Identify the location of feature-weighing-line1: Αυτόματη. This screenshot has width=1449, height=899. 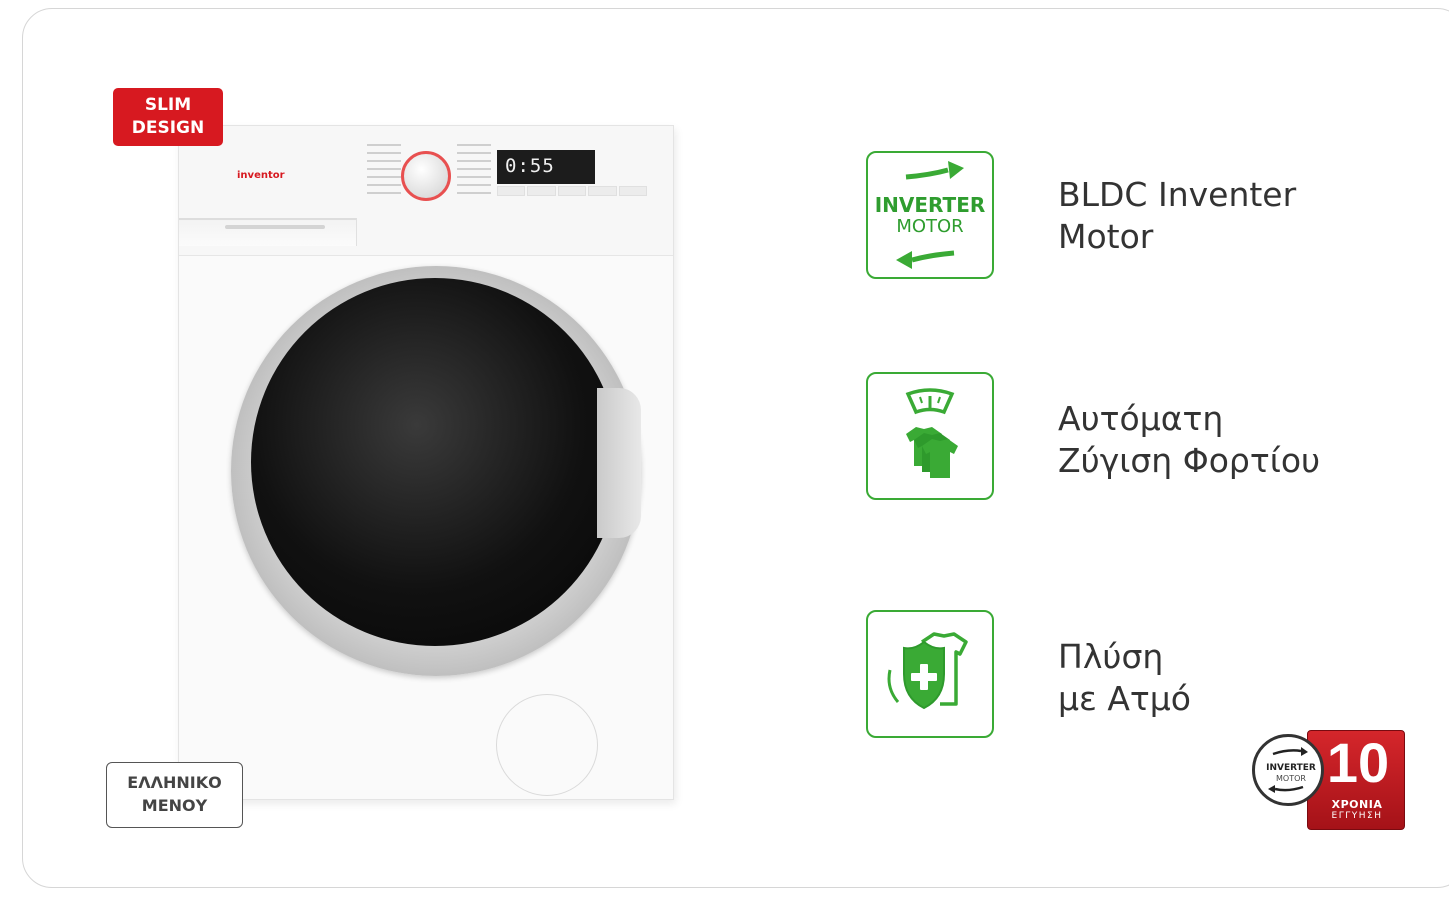
(1141, 418).